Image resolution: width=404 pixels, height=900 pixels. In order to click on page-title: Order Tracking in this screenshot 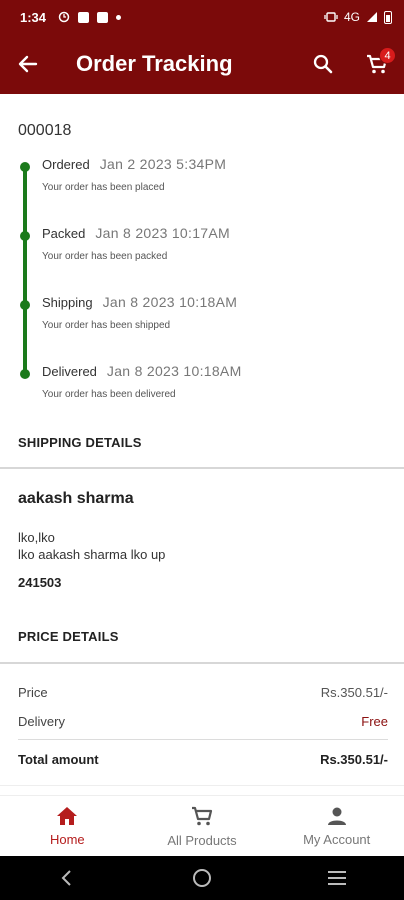, I will do `click(154, 63)`.